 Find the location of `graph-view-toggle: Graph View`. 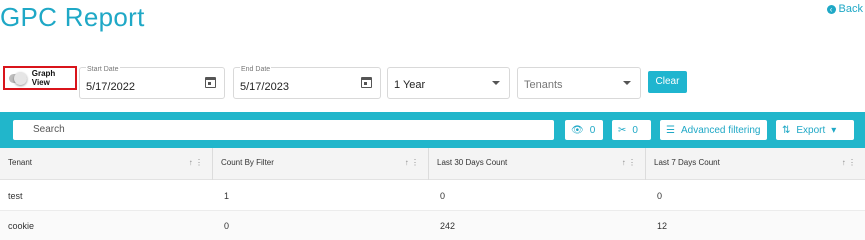

graph-view-toggle: Graph View is located at coordinates (40, 78).